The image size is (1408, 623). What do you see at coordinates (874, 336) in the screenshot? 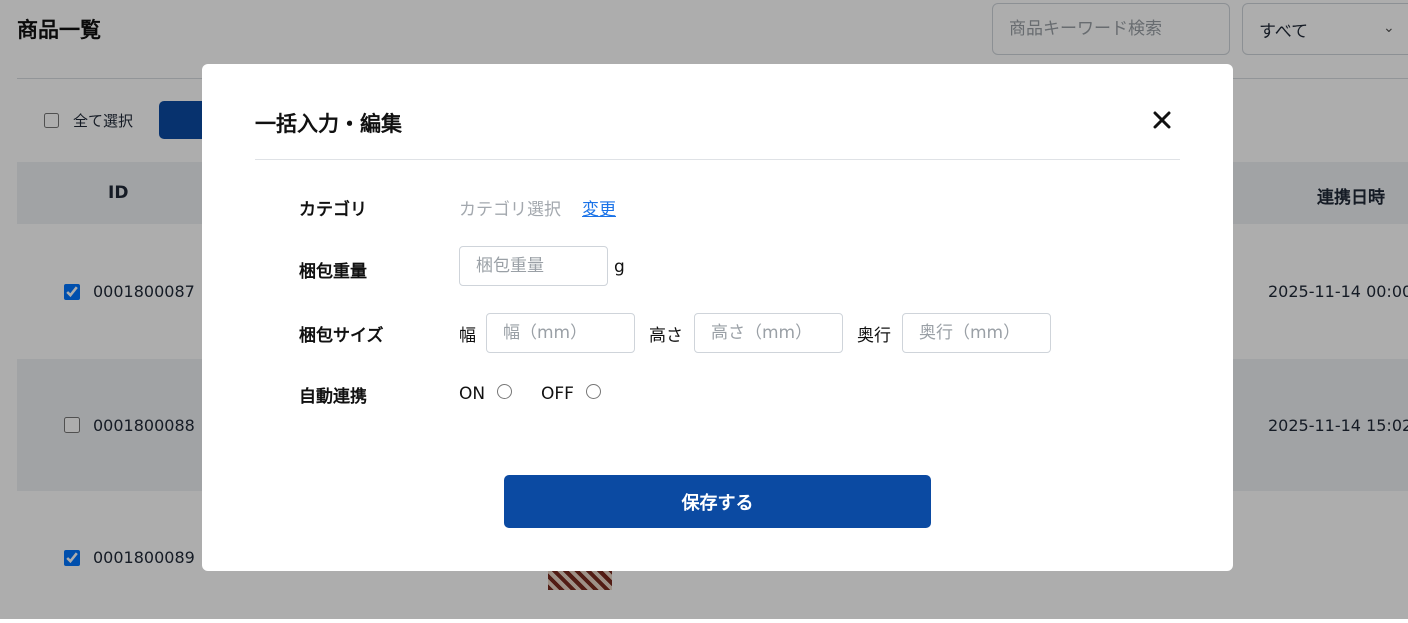
I see `depth-label: 奥行` at bounding box center [874, 336].